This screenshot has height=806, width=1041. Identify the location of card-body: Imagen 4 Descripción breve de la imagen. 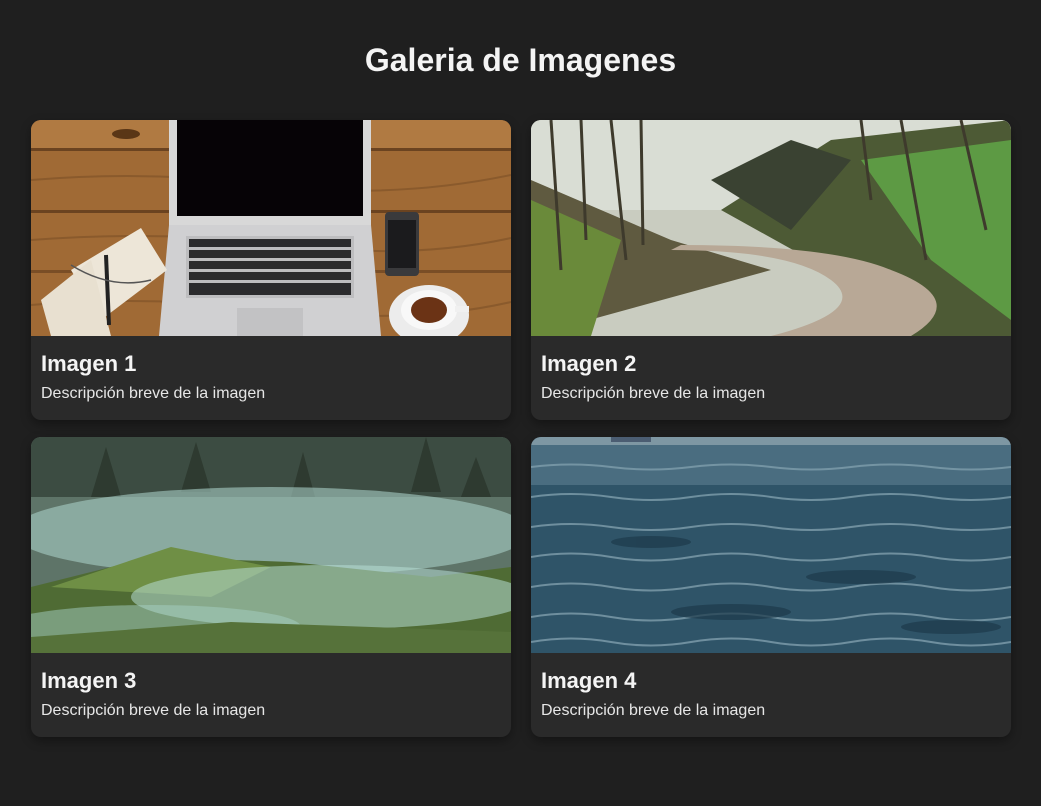
(771, 687).